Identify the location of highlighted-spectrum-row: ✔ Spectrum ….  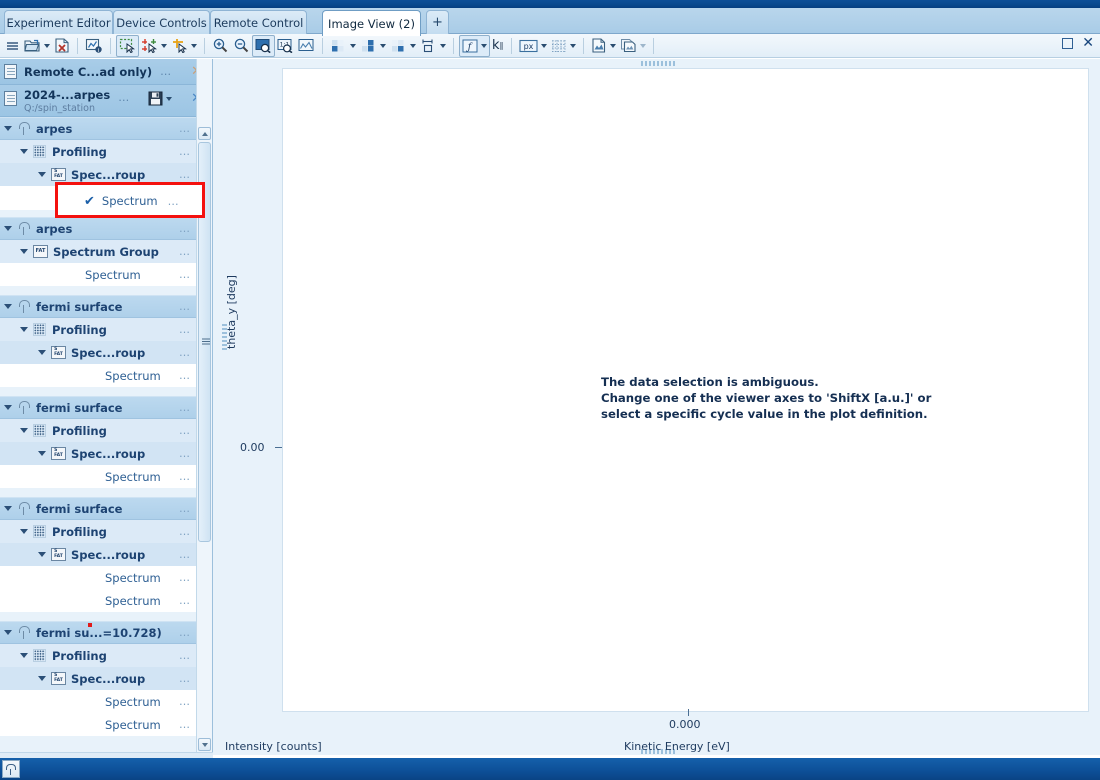
(131, 201).